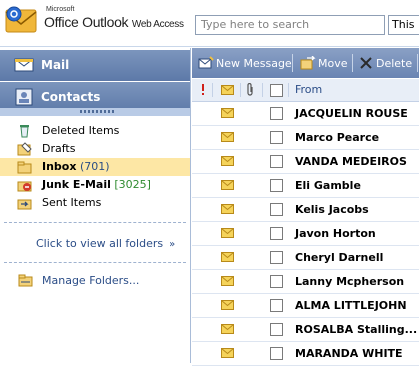  I want to click on message-from: Javon Horton, so click(335, 233).